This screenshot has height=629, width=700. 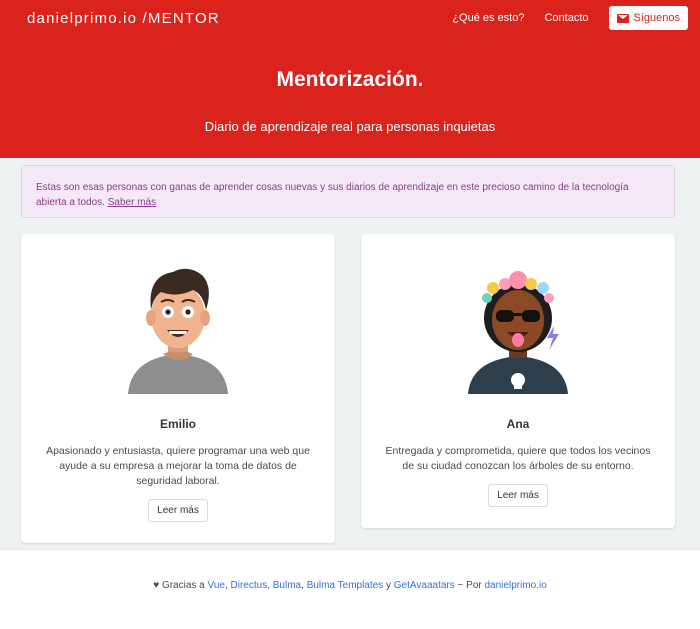 I want to click on heart-icon: ♥, so click(x=156, y=585).